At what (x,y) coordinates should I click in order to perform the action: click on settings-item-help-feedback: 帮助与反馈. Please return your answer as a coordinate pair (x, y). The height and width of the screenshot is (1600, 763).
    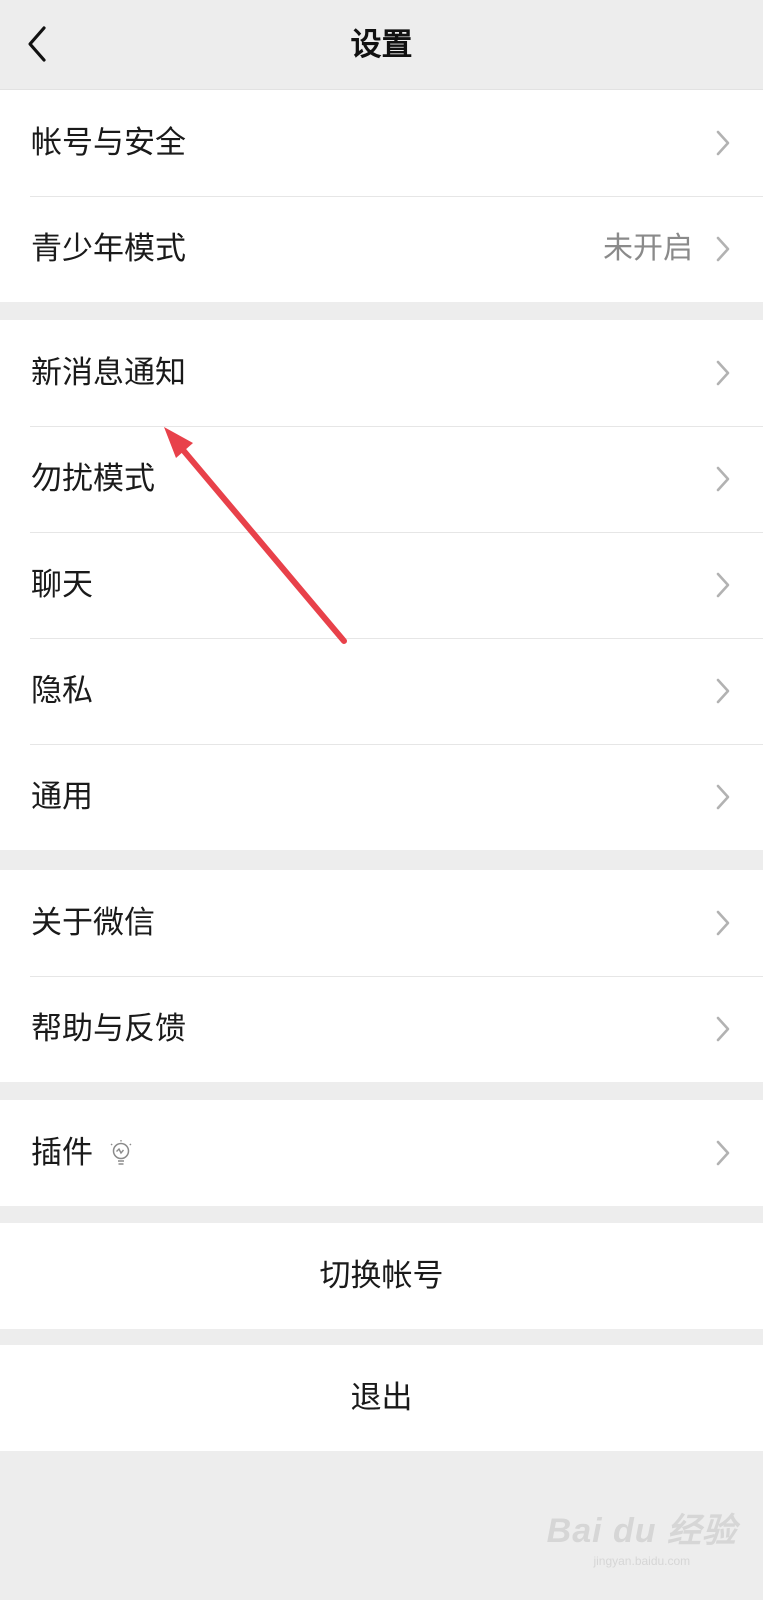
    Looking at the image, I should click on (381, 1029).